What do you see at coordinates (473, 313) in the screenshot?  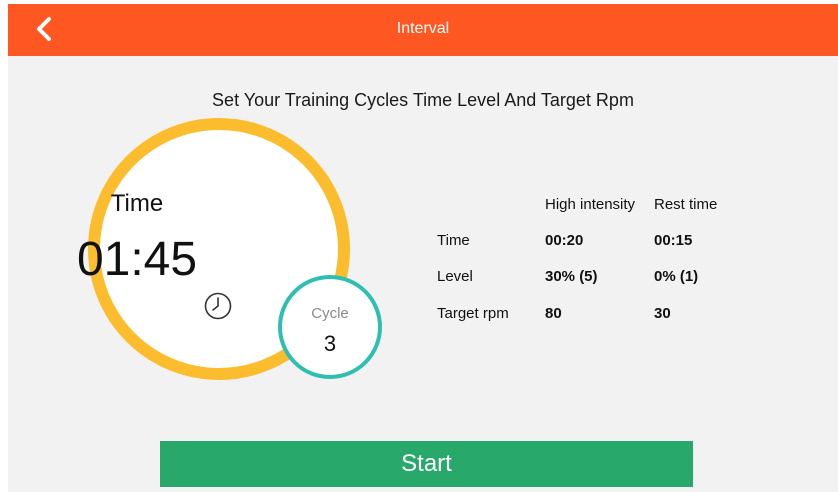 I see `row-label-target-rpm: Target rpm` at bounding box center [473, 313].